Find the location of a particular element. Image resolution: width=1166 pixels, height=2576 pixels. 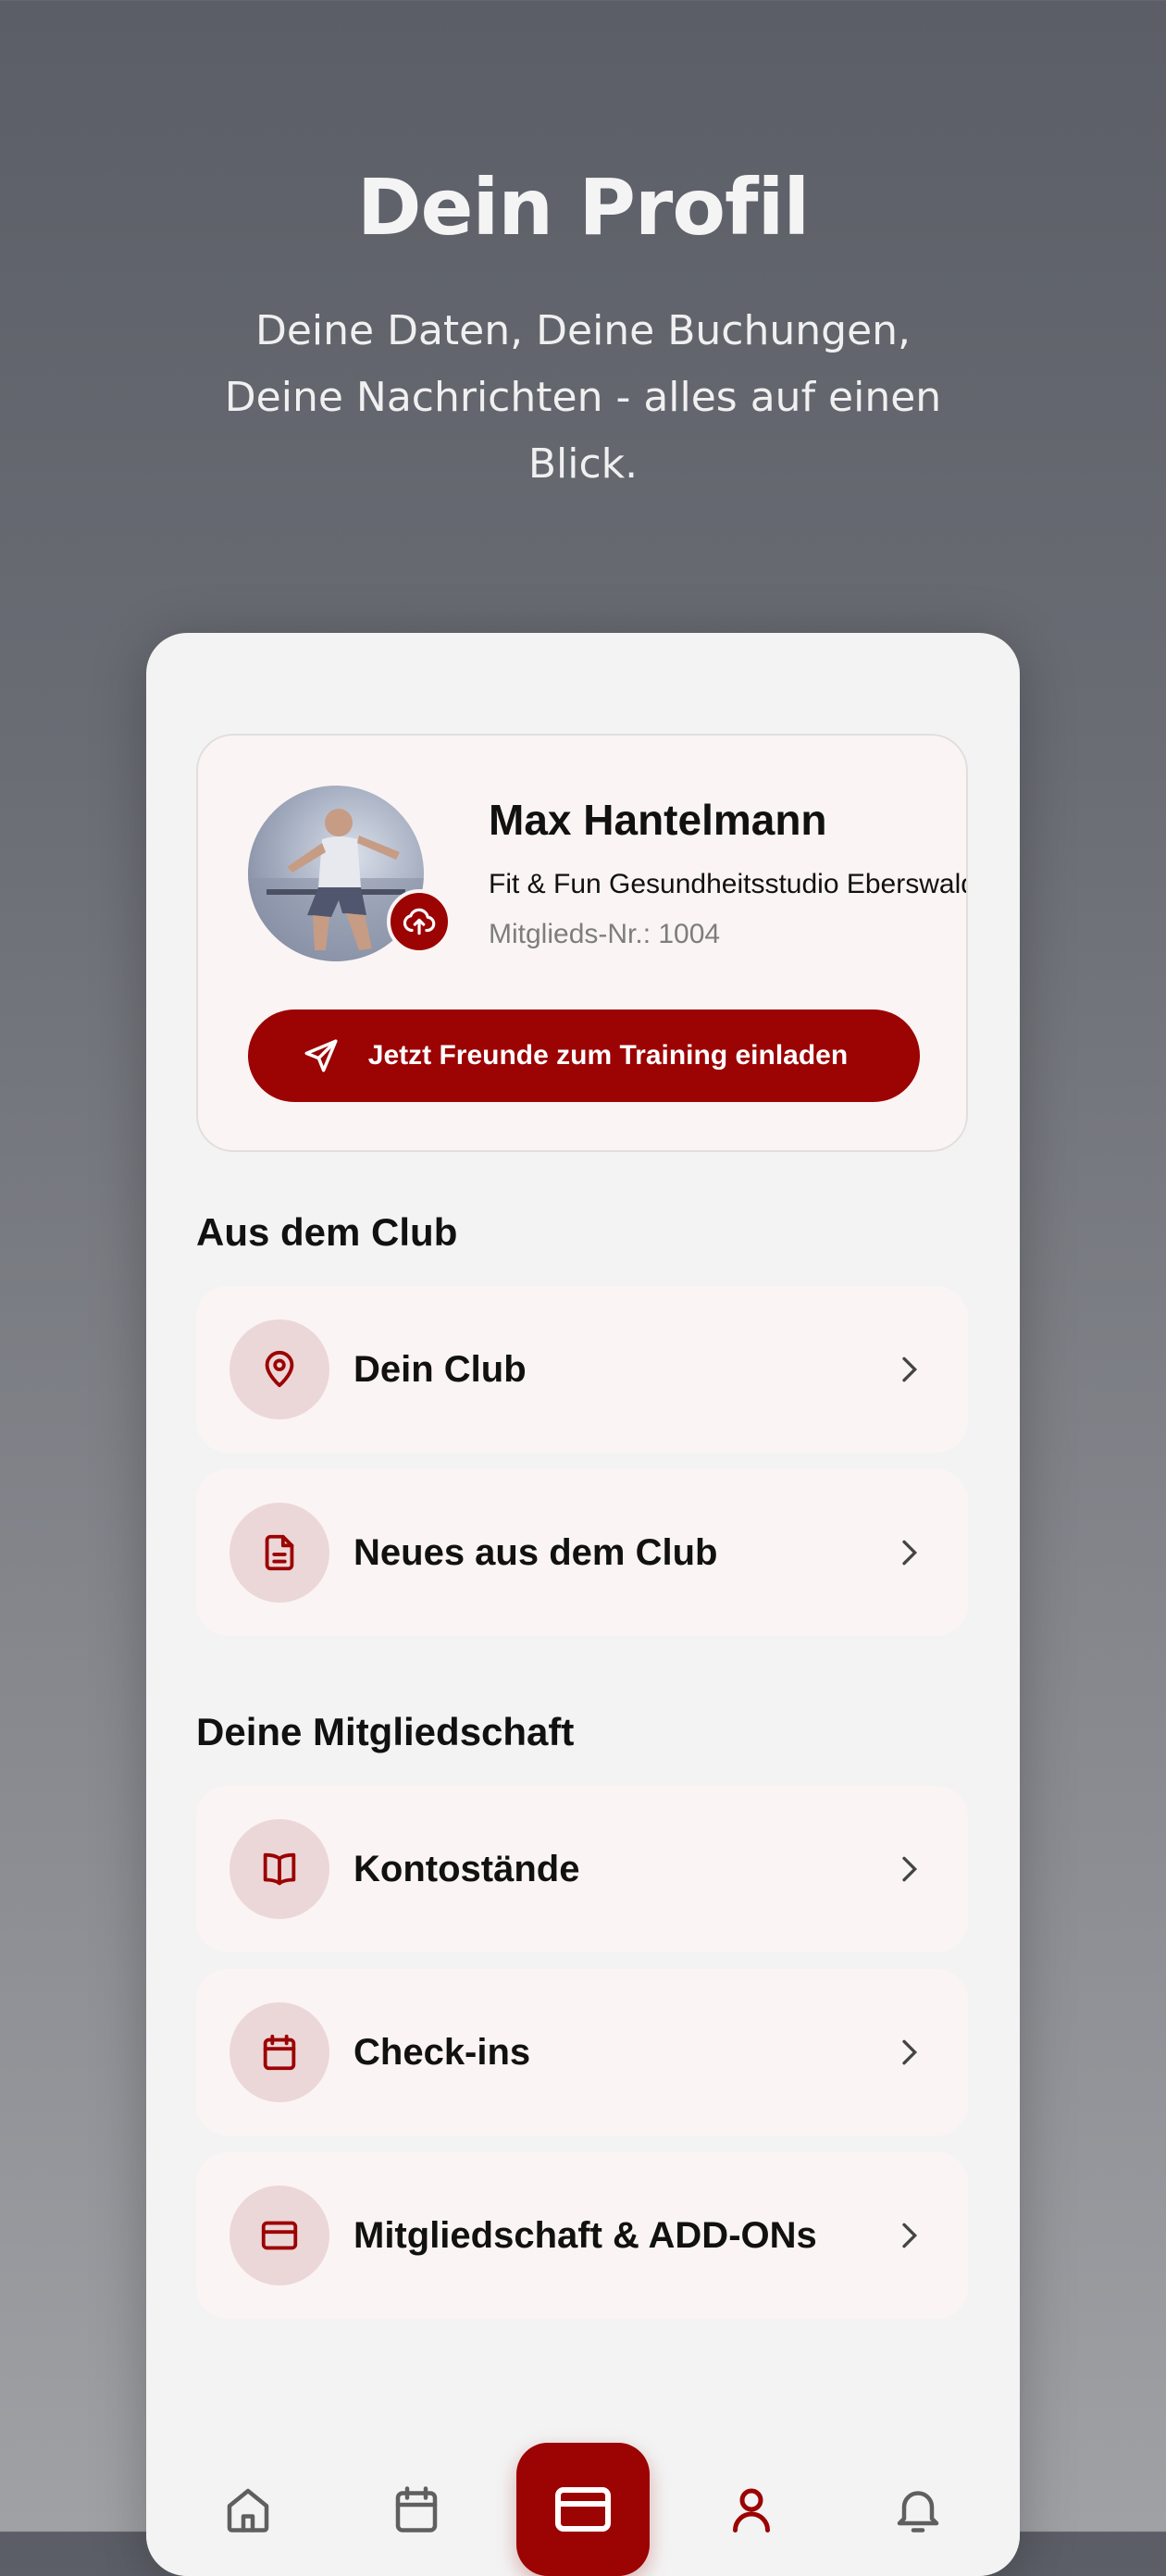

menu-item-kontostaende: Kontostände is located at coordinates (582, 1869).